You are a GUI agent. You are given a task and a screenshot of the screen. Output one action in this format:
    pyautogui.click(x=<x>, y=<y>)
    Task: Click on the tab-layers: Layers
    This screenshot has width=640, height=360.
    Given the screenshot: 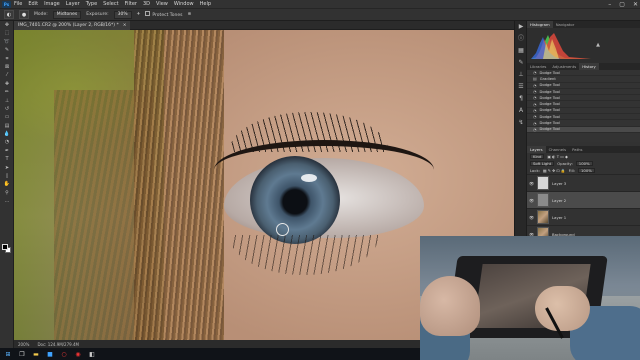 What is the action you would take?
    pyautogui.click(x=536, y=149)
    